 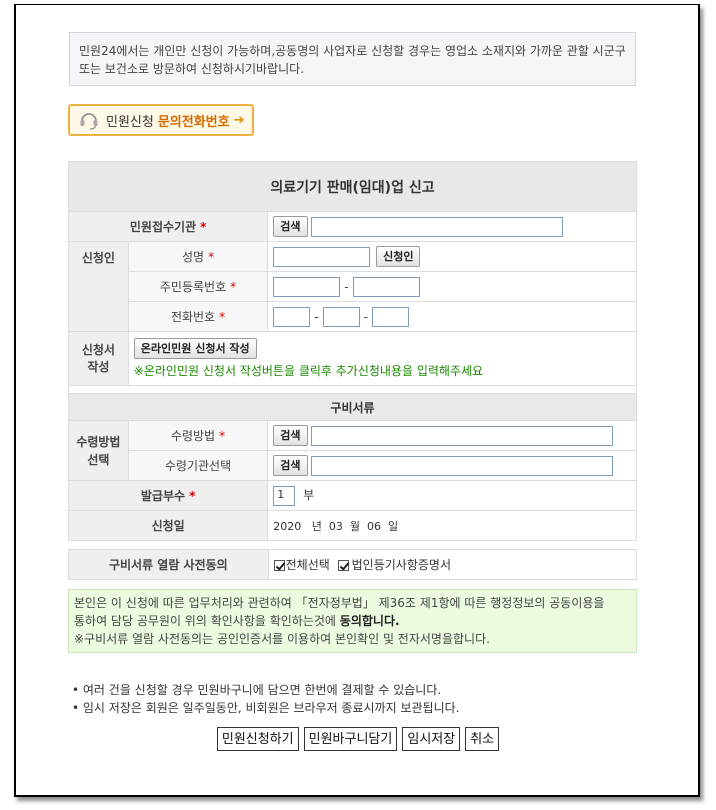 What do you see at coordinates (239, 120) in the screenshot?
I see `arrow-right-icon: ➔` at bounding box center [239, 120].